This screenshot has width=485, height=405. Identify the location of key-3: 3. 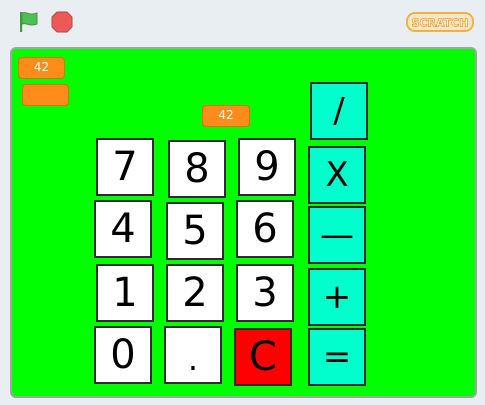
(265, 293).